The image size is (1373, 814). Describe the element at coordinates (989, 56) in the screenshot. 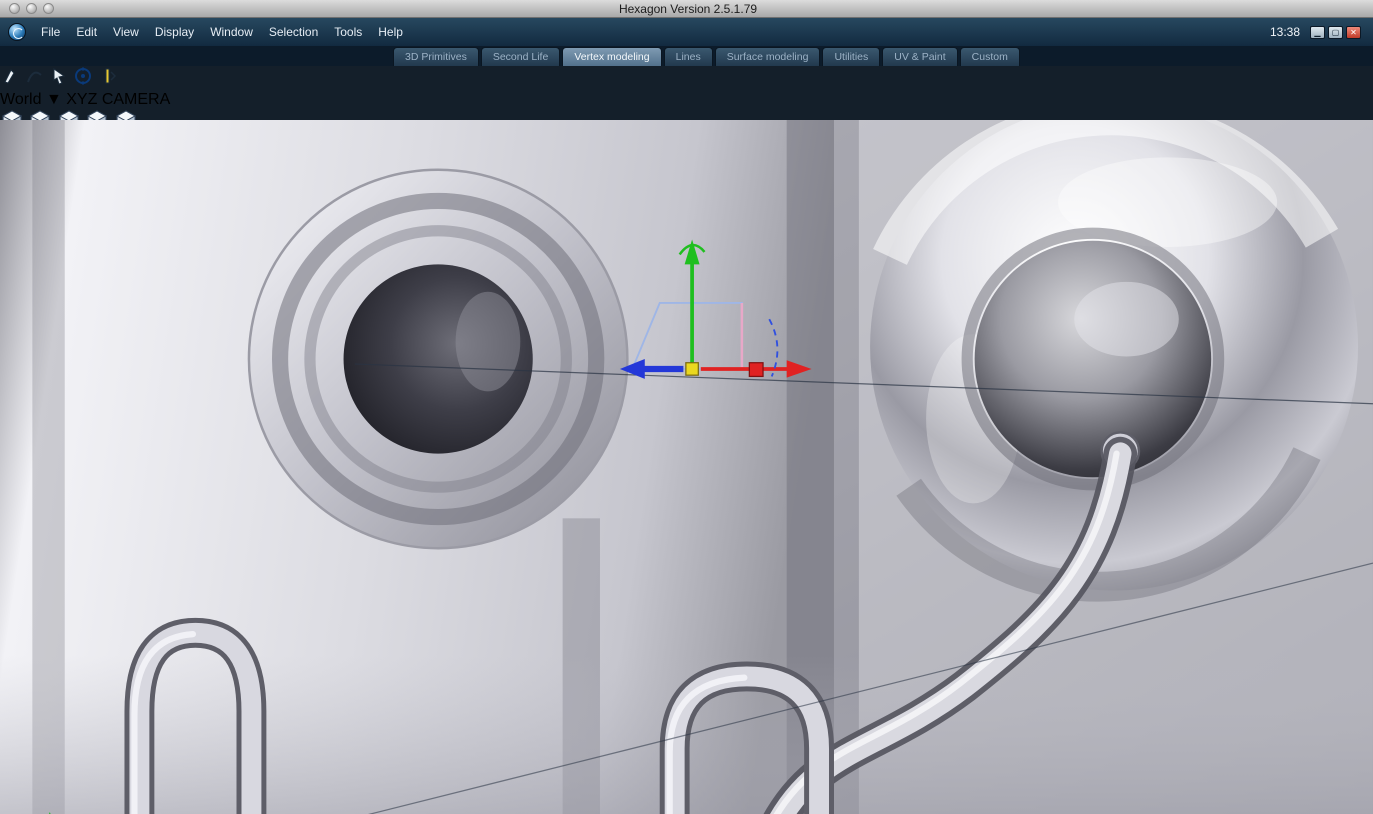

I see `tab-custom: Custom` at that location.